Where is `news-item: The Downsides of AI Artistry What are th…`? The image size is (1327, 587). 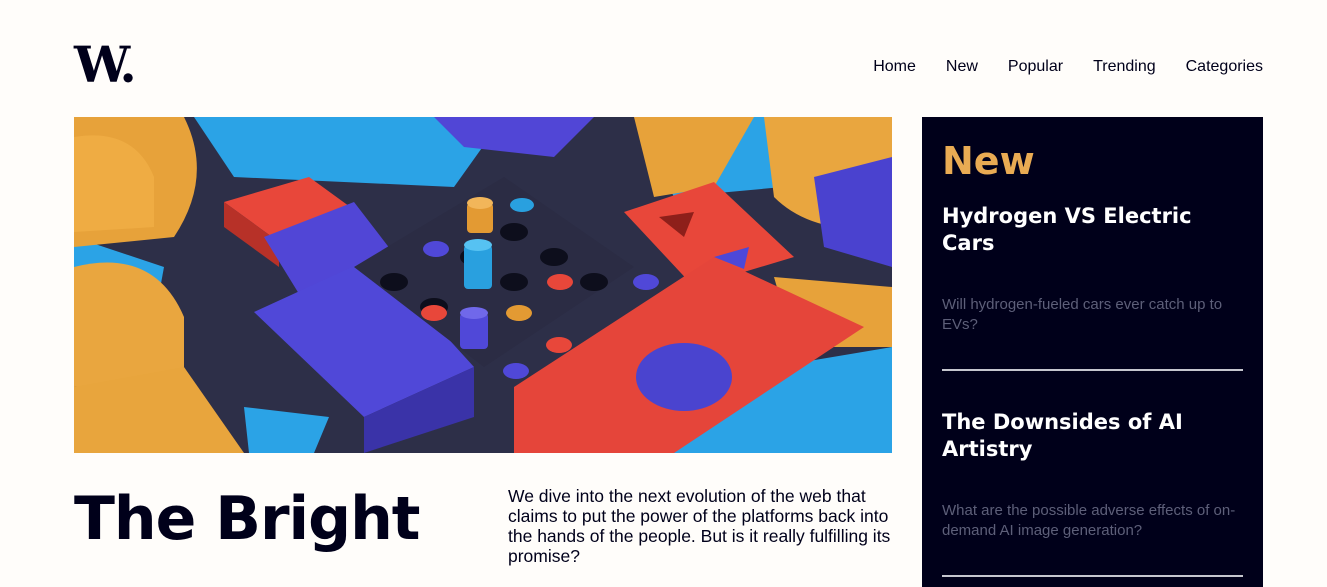 news-item: The Downsides of AI Artistry What are th… is located at coordinates (1092, 493).